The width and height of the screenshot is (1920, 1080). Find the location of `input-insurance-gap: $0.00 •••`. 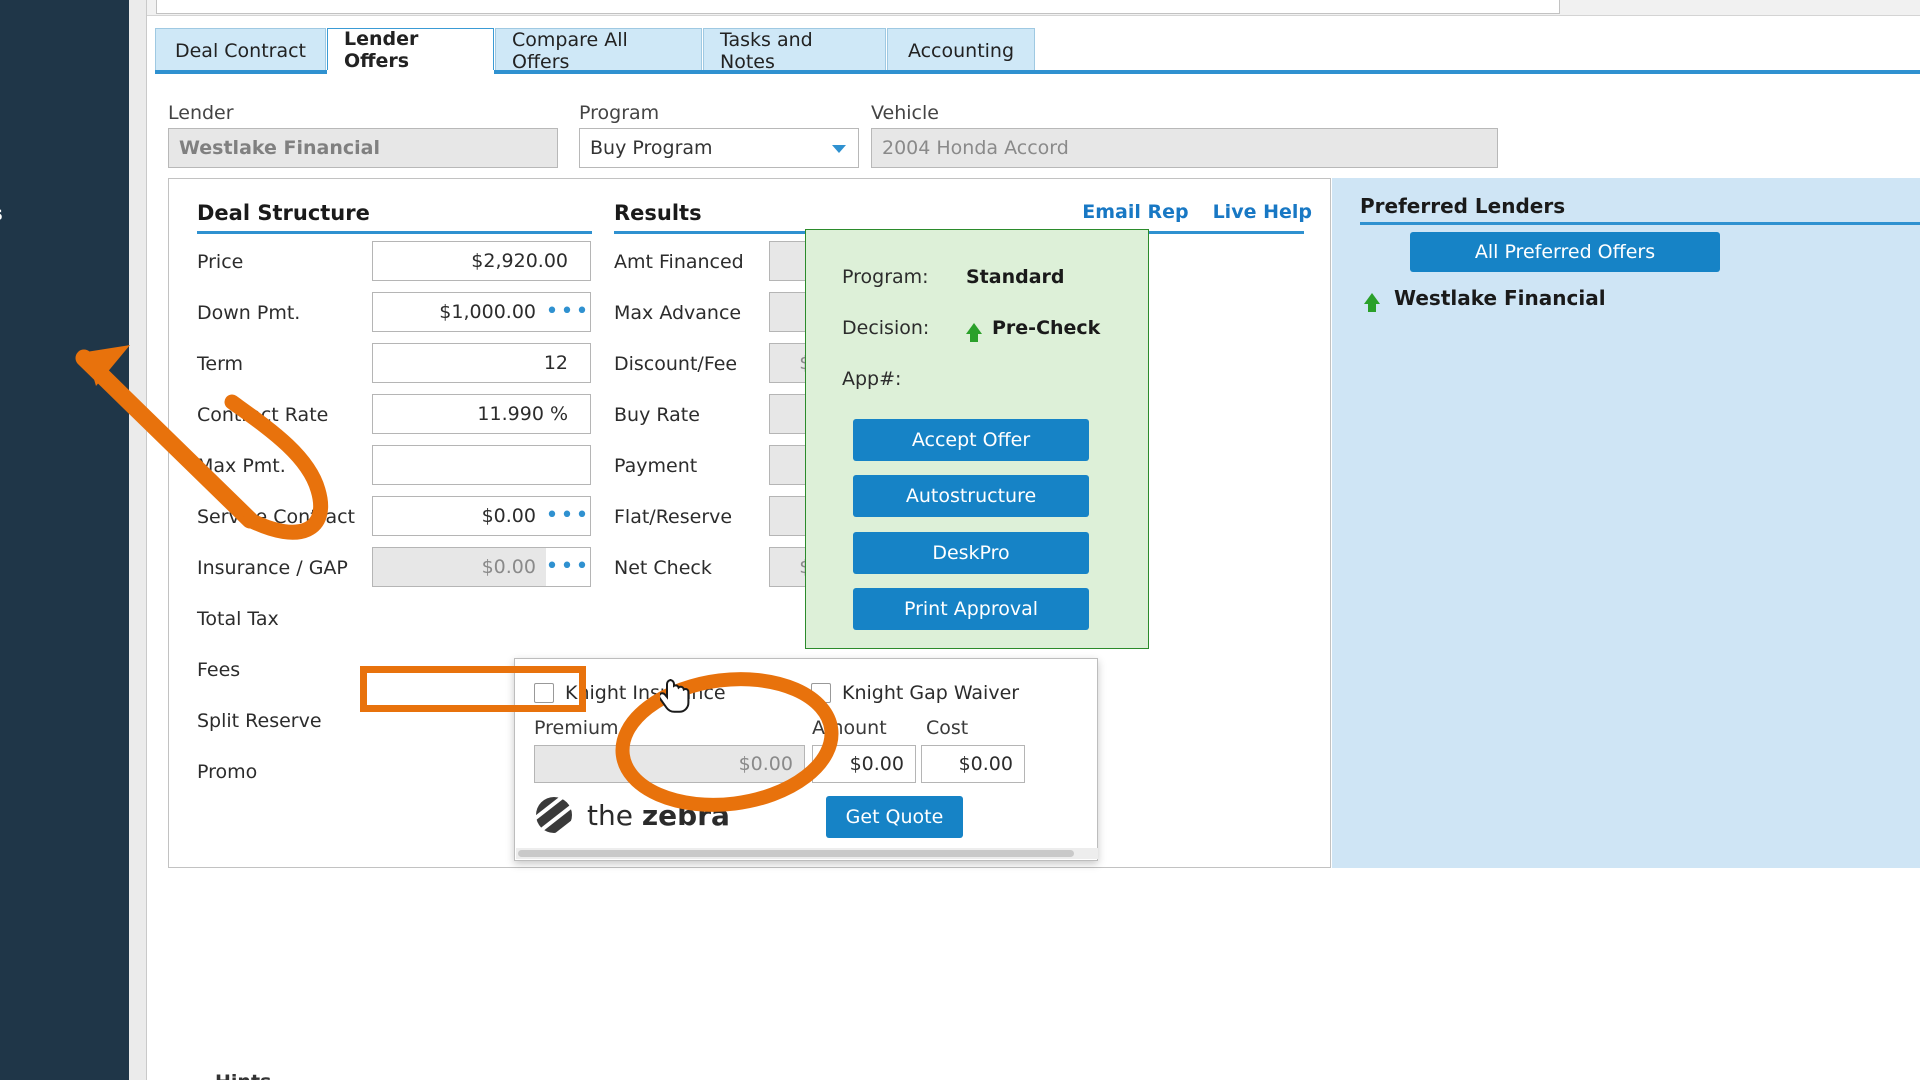

input-insurance-gap: $0.00 ••• is located at coordinates (481, 567).